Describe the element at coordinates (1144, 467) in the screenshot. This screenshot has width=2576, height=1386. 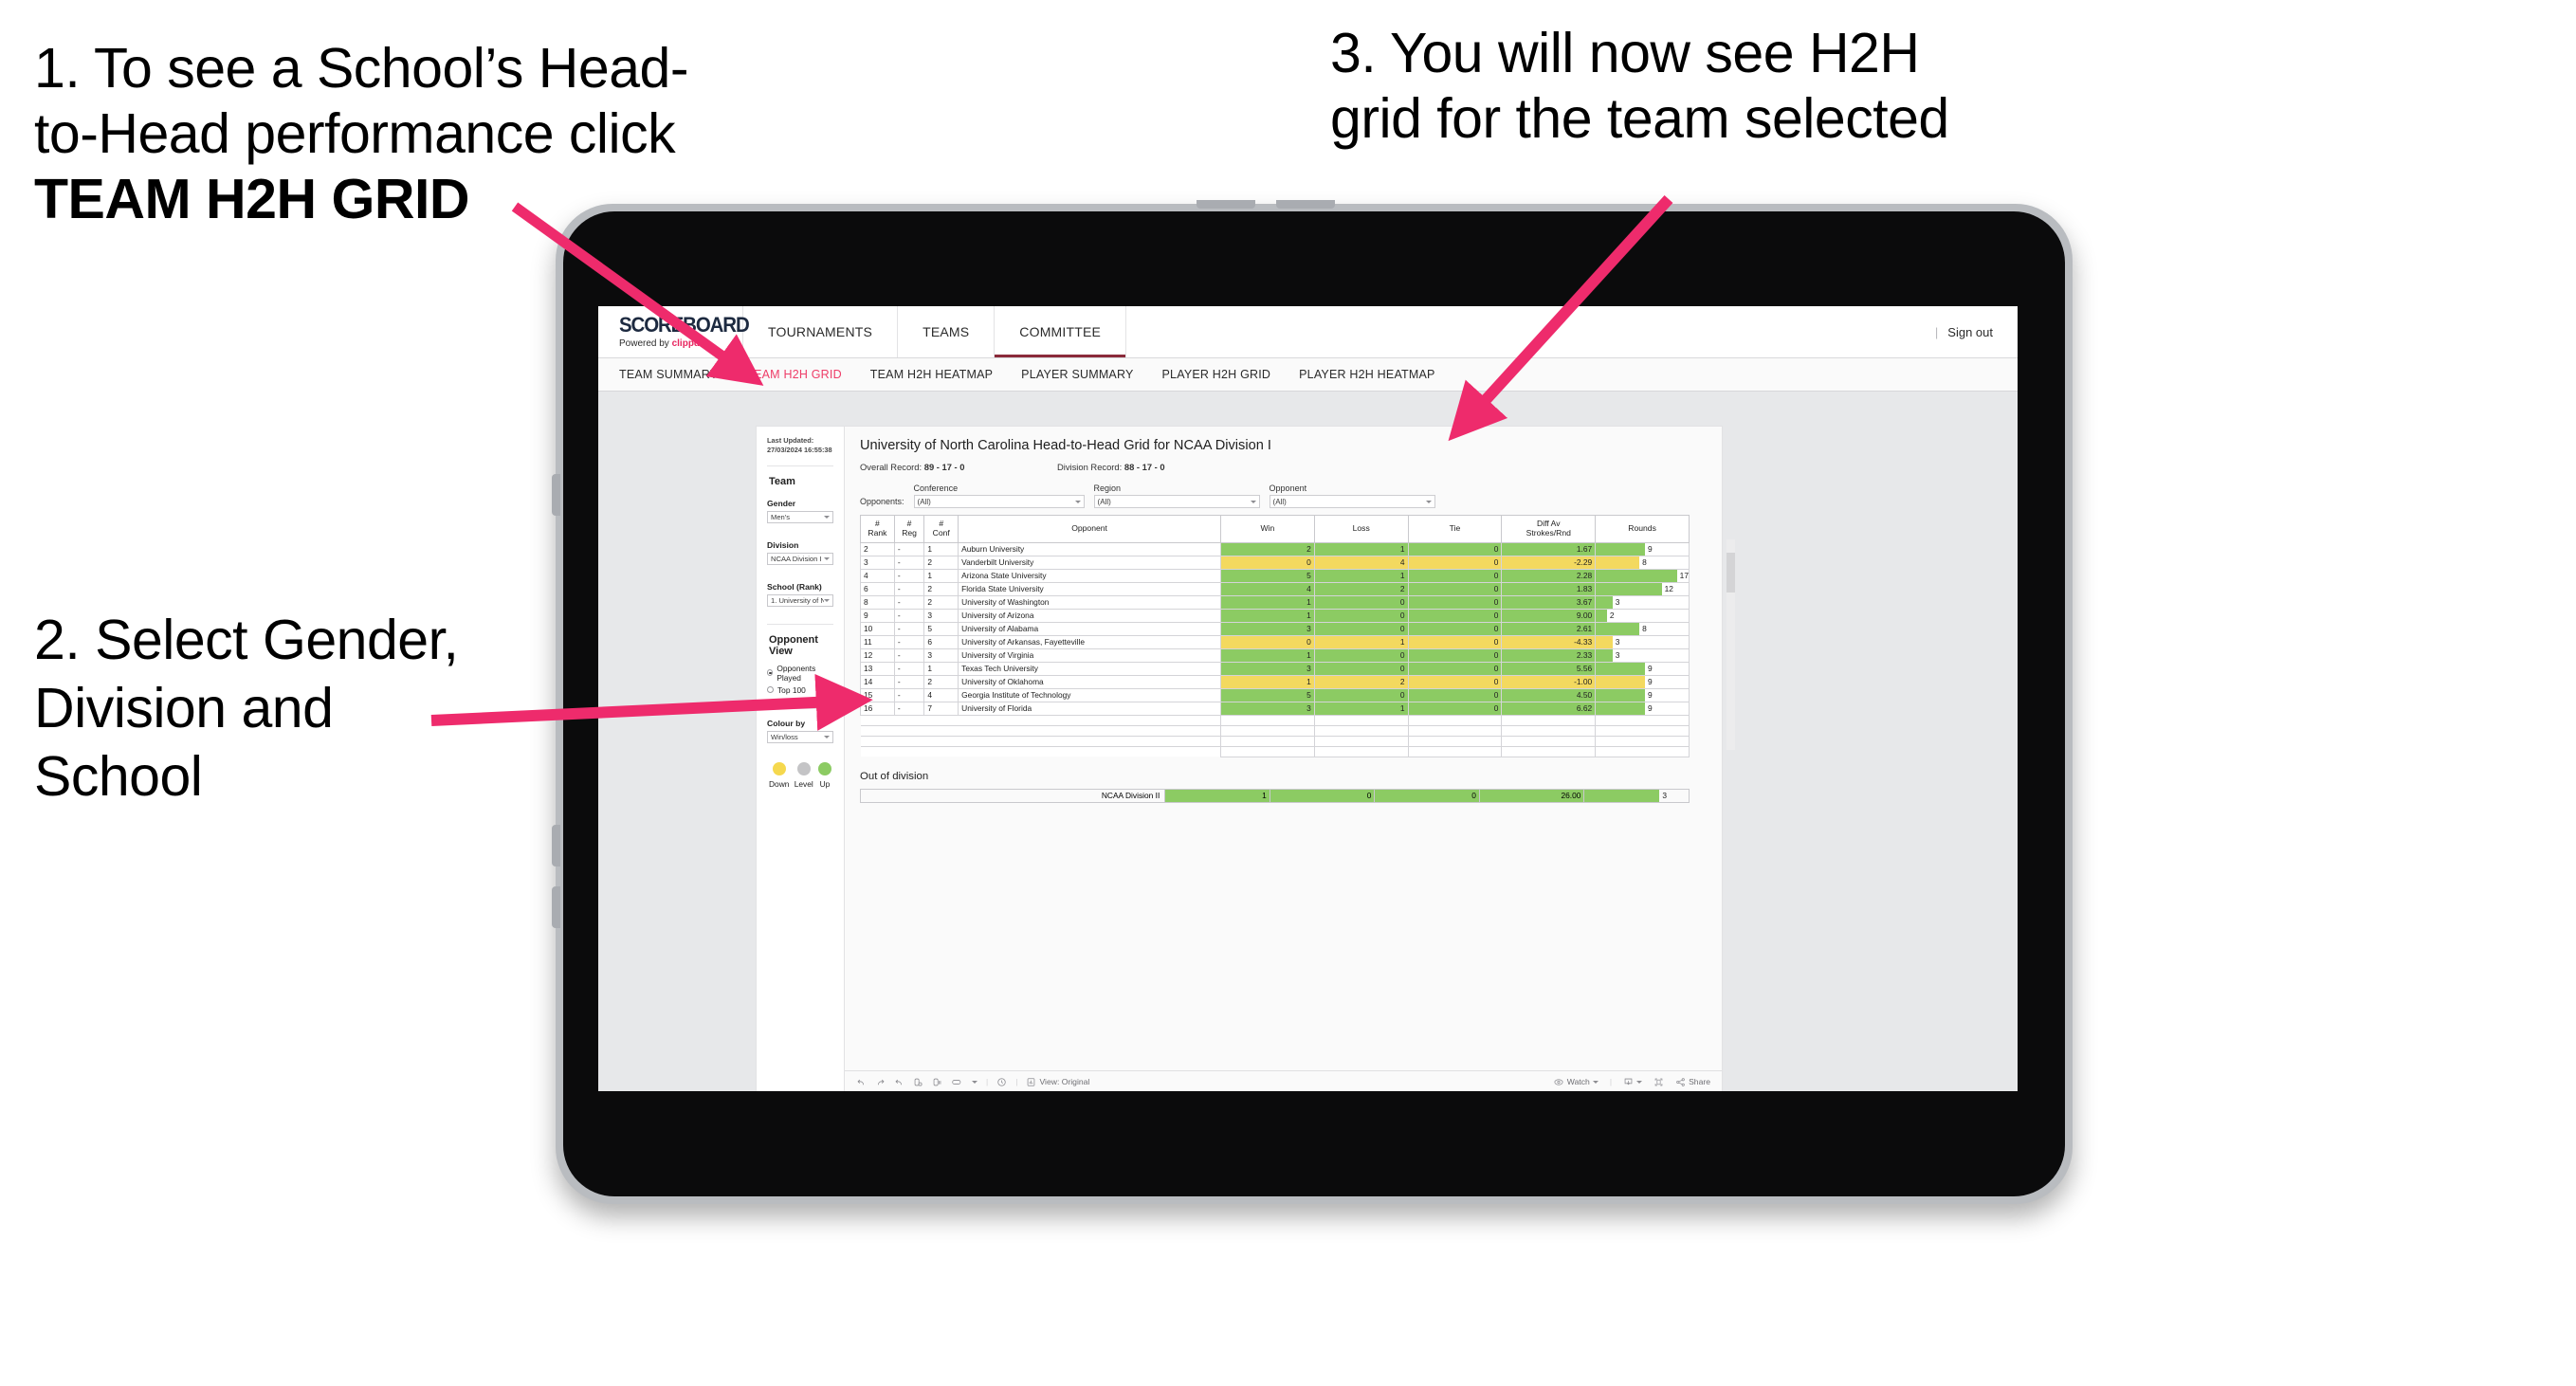
I see `division-record-value: 88 - 17 - 0` at that location.